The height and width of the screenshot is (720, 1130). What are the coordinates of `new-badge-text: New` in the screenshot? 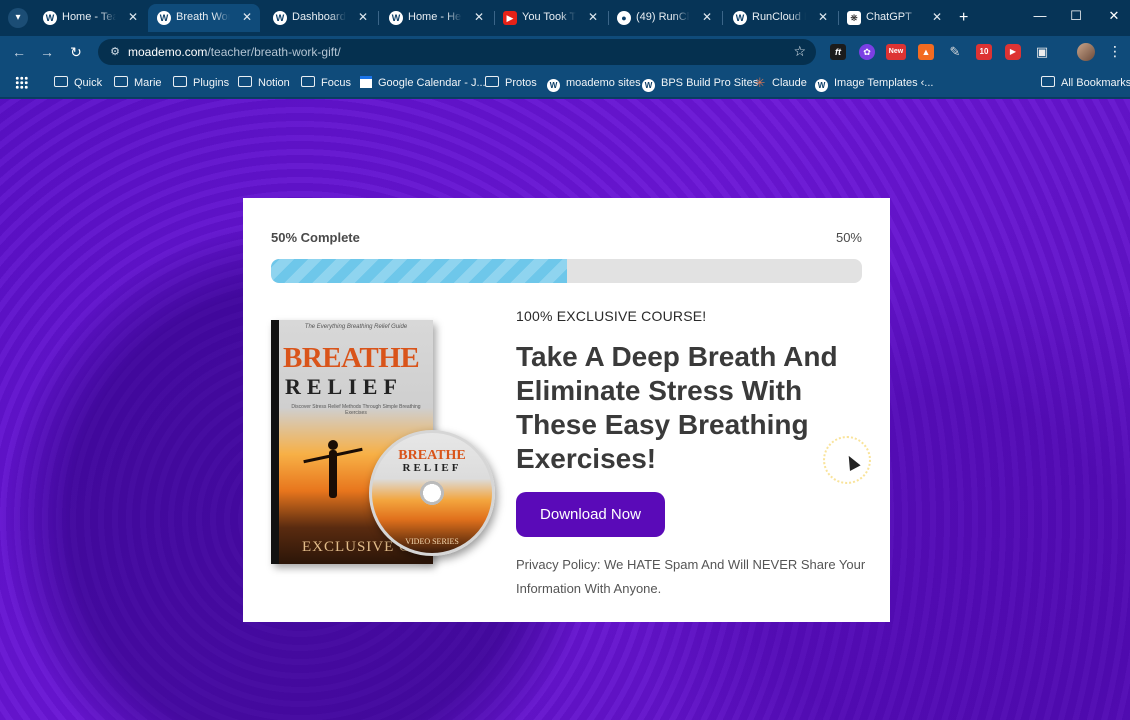 It's located at (896, 51).